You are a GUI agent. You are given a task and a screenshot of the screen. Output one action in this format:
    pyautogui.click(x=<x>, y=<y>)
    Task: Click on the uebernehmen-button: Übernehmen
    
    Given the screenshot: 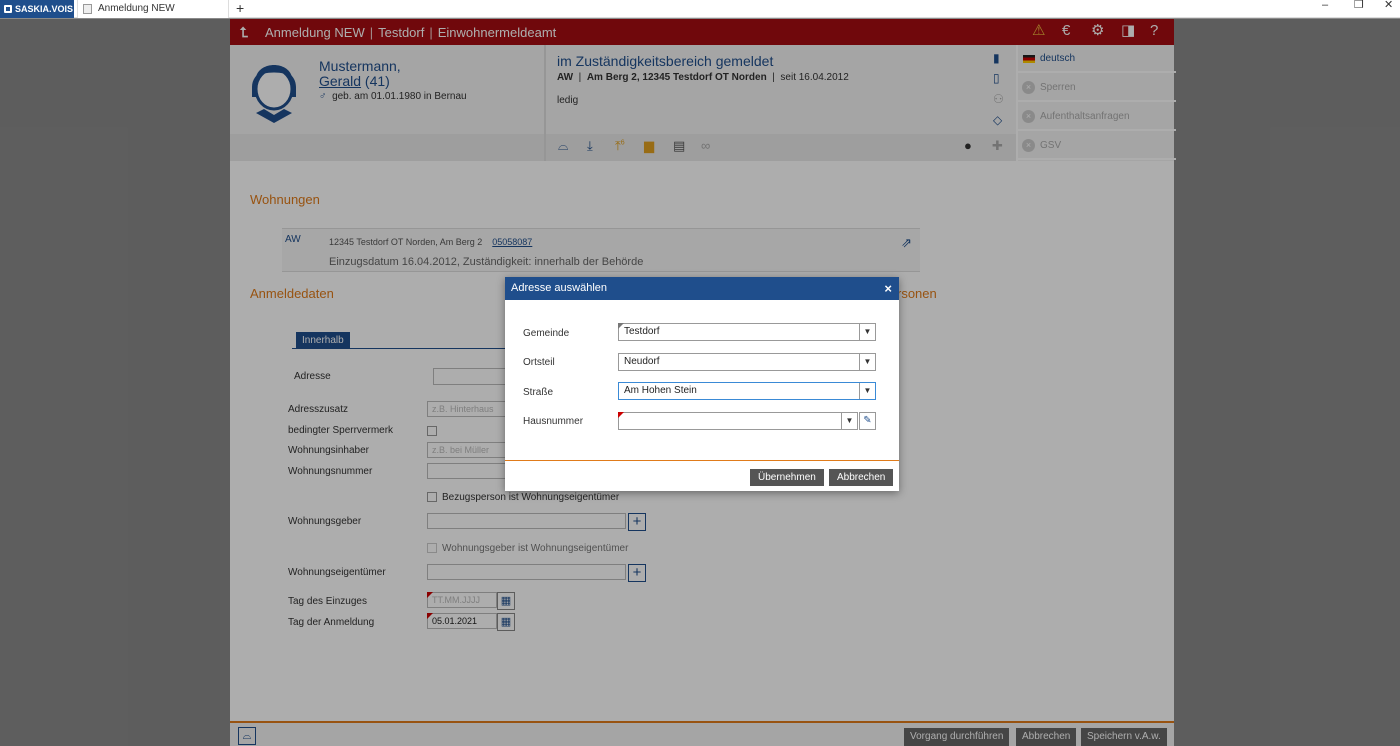 What is the action you would take?
    pyautogui.click(x=787, y=477)
    